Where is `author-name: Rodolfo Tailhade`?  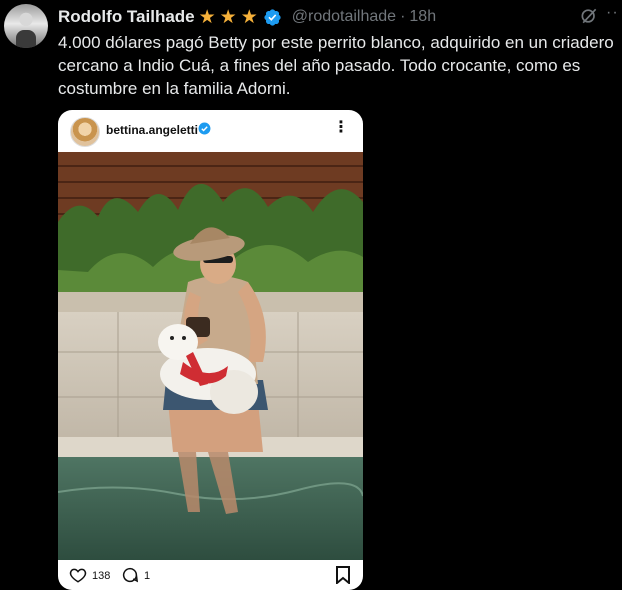
author-name: Rodolfo Tailhade is located at coordinates (126, 17).